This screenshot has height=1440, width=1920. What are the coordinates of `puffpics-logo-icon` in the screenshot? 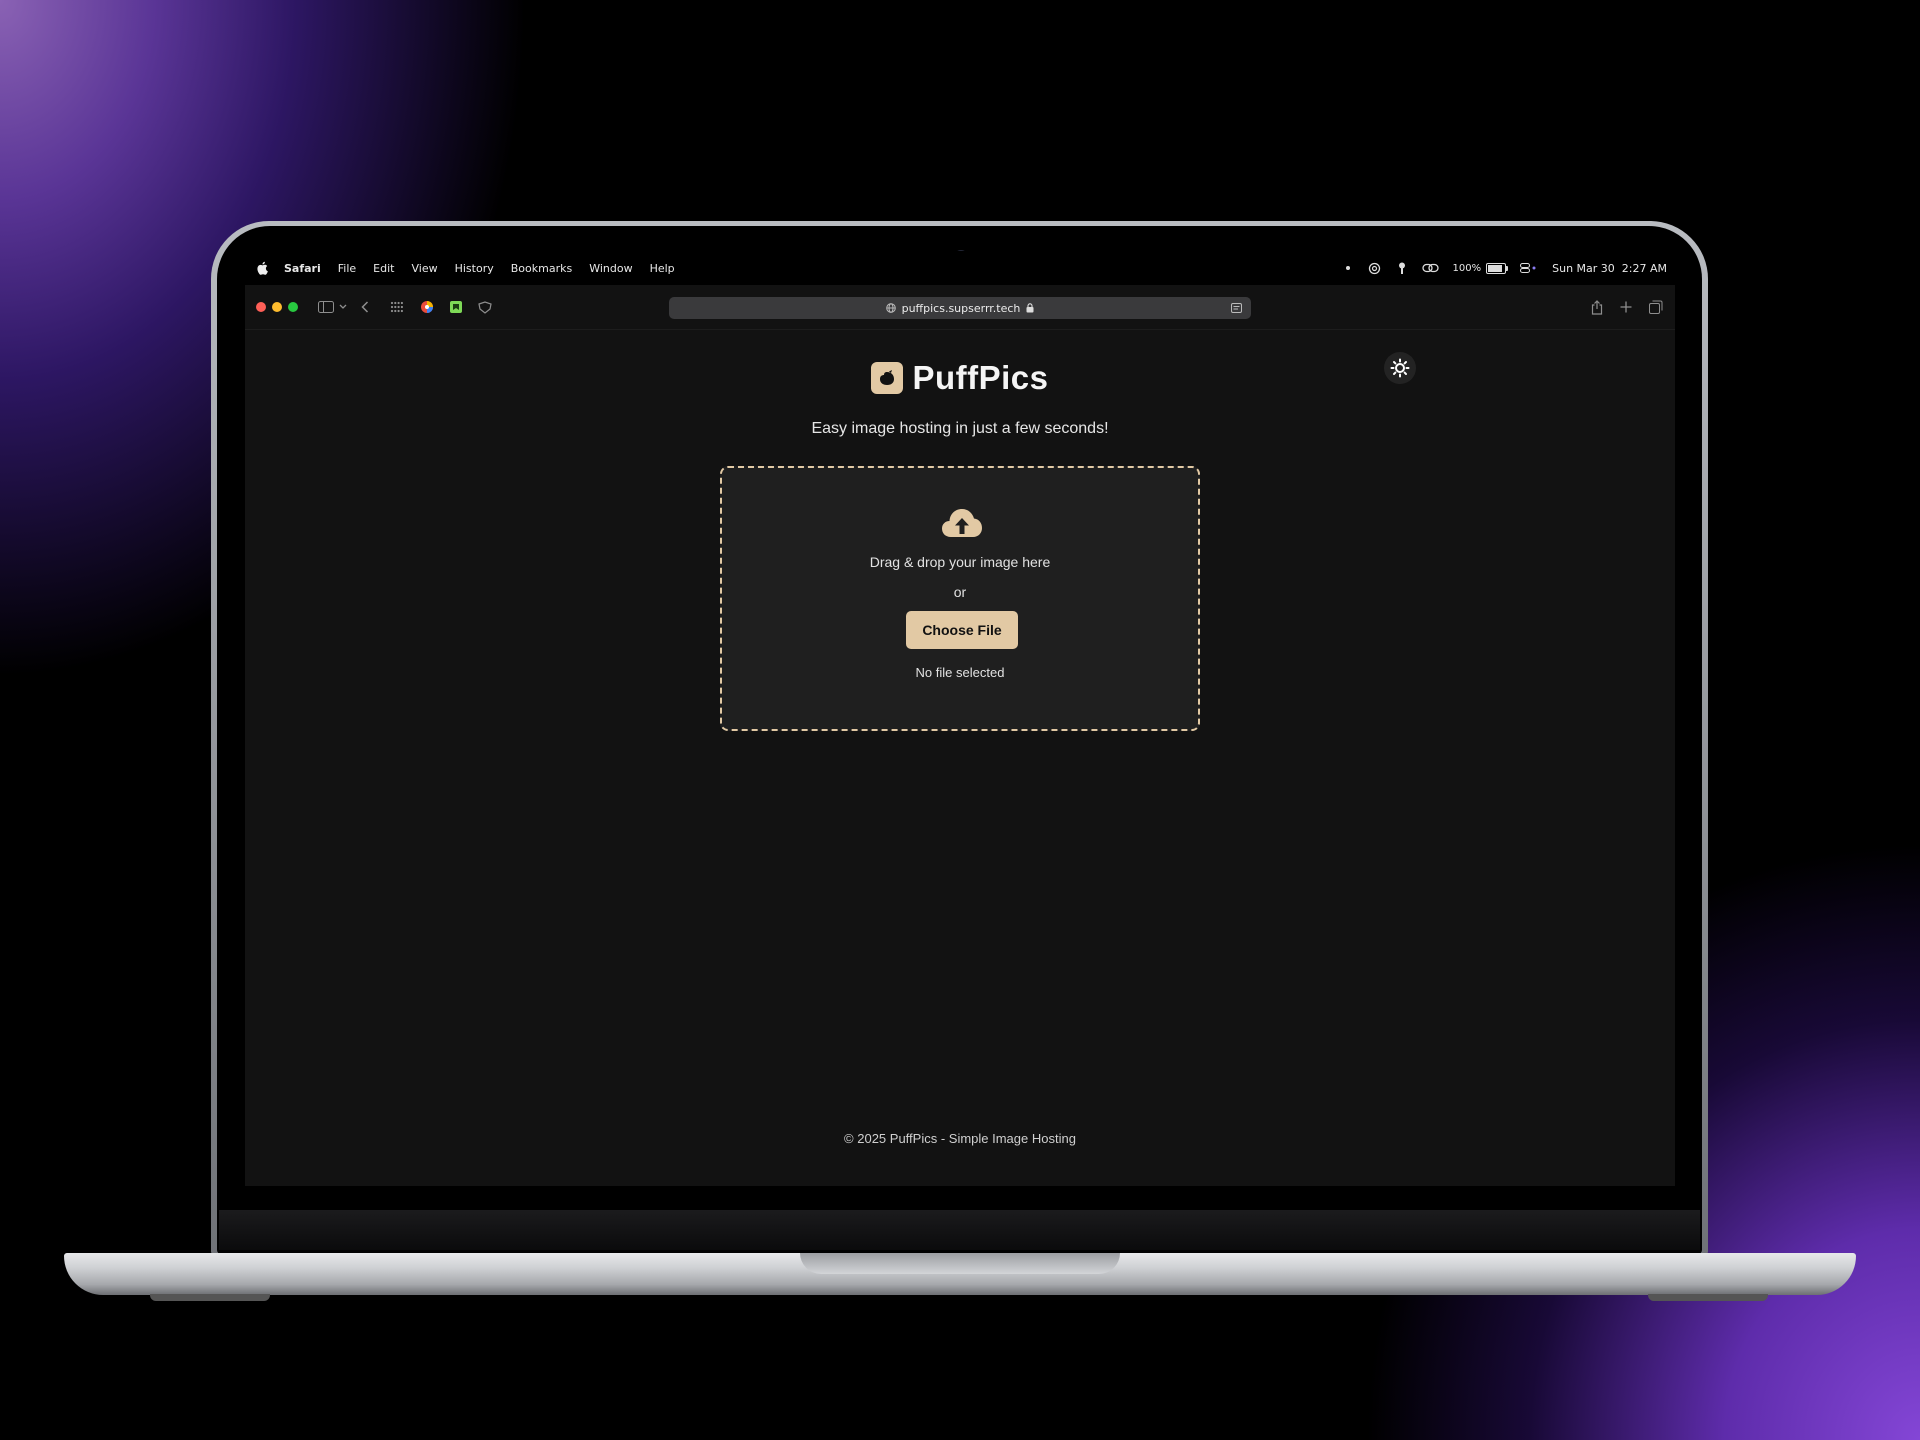 It's located at (887, 378).